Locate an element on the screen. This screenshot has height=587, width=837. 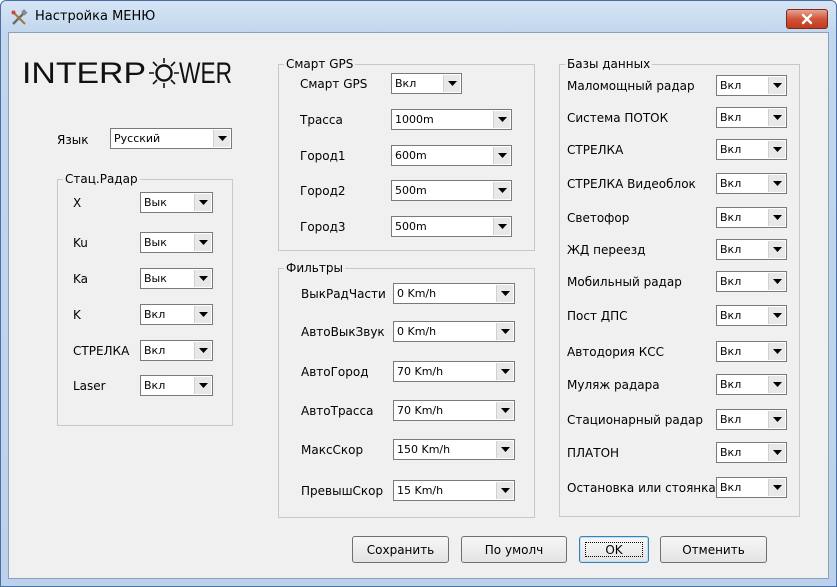
databases-label: ПЛАТОН is located at coordinates (593, 453).